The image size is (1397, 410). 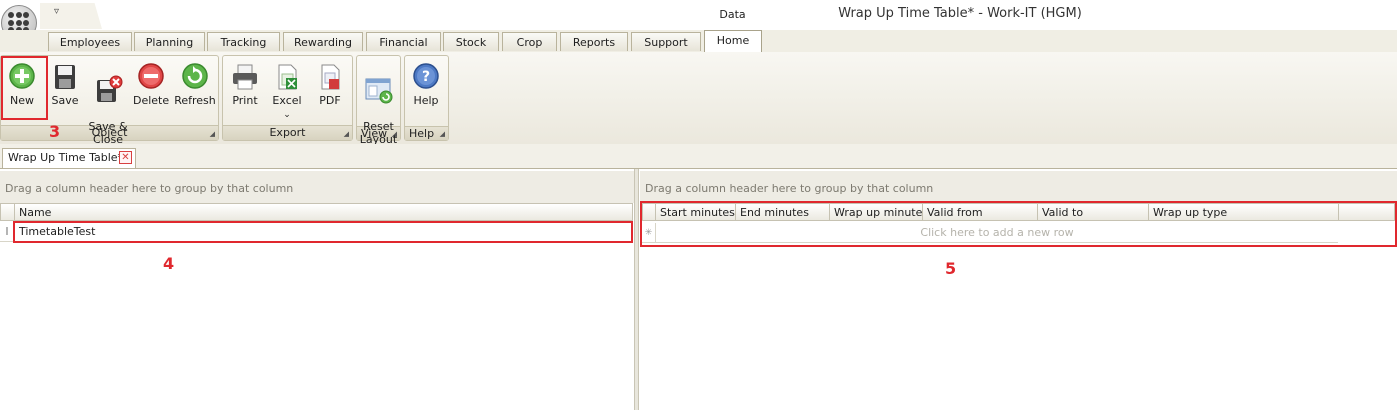 I want to click on title-bar, so click(x=698, y=16).